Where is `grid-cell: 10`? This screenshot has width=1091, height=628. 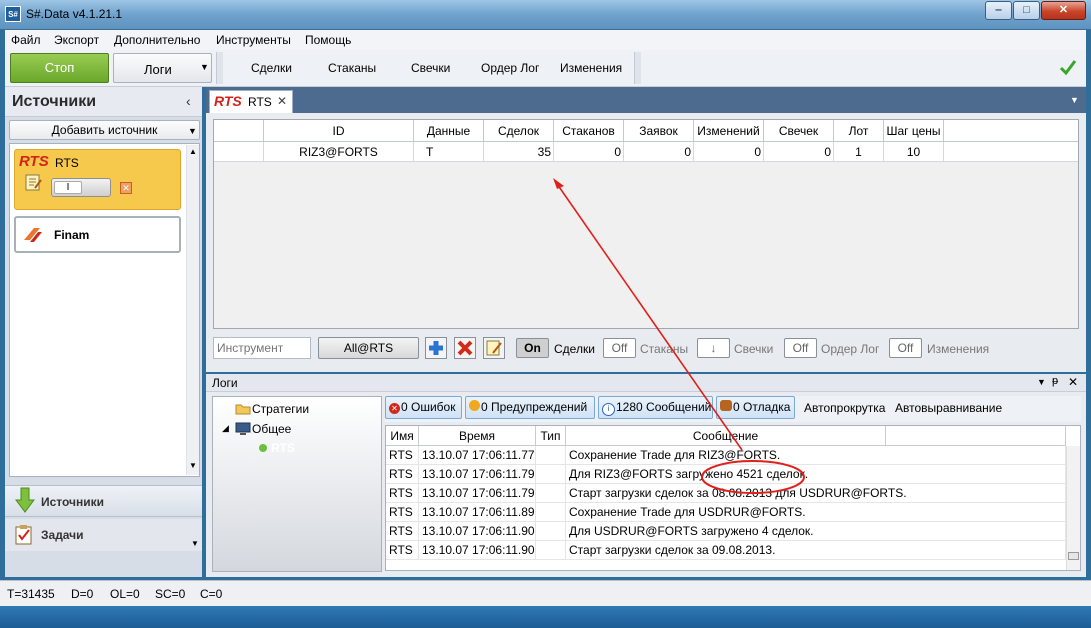 grid-cell: 10 is located at coordinates (914, 152).